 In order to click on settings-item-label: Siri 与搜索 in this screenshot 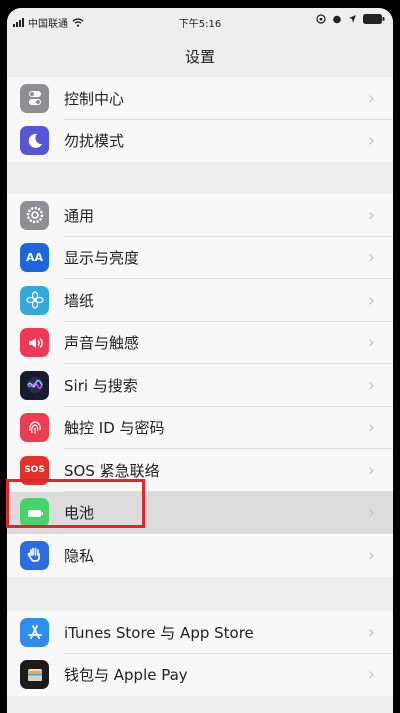, I will do `click(101, 385)`.